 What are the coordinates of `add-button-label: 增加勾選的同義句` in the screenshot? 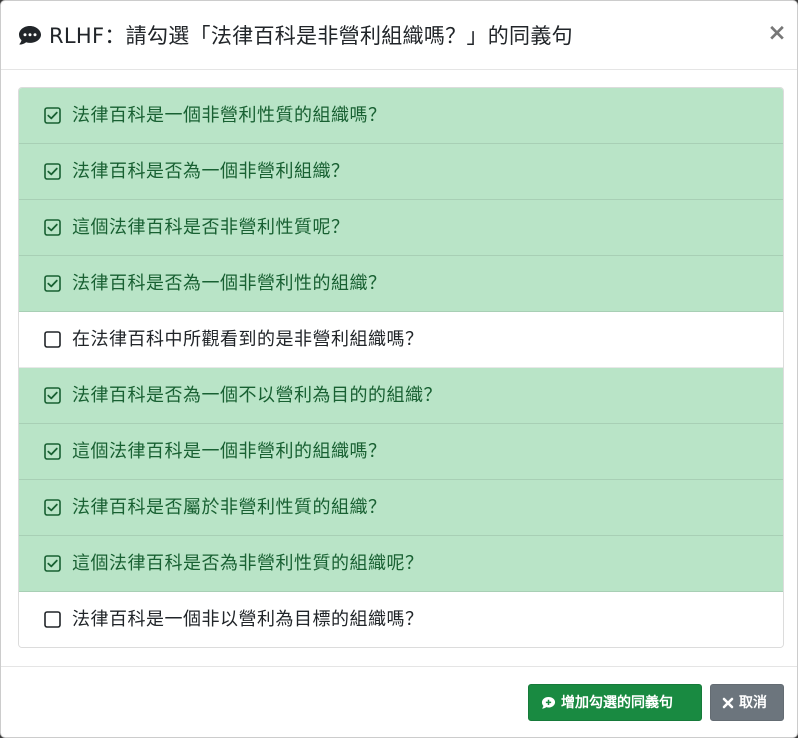 It's located at (617, 703).